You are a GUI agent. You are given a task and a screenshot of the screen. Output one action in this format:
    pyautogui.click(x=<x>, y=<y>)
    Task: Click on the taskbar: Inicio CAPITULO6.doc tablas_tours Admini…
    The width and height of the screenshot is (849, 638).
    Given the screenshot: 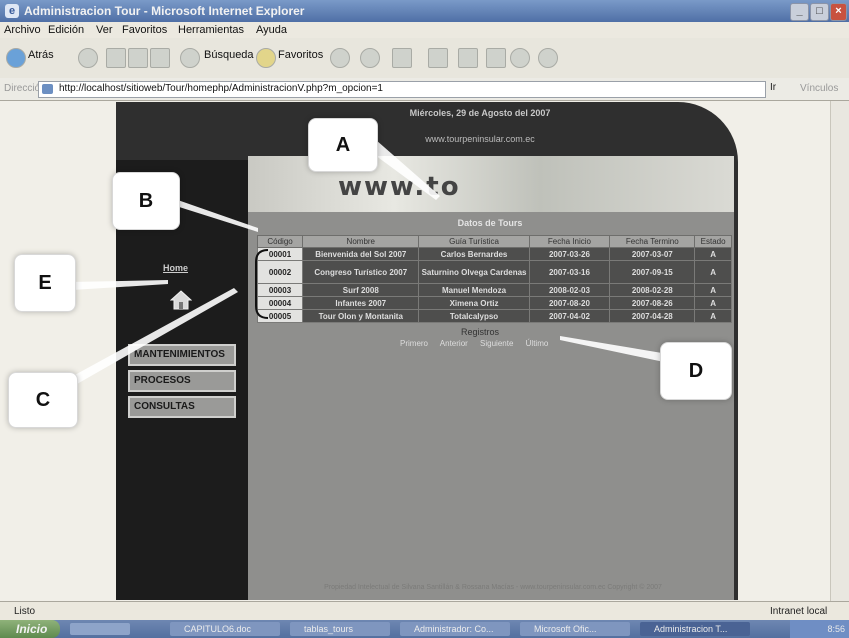 What is the action you would take?
    pyautogui.click(x=424, y=629)
    